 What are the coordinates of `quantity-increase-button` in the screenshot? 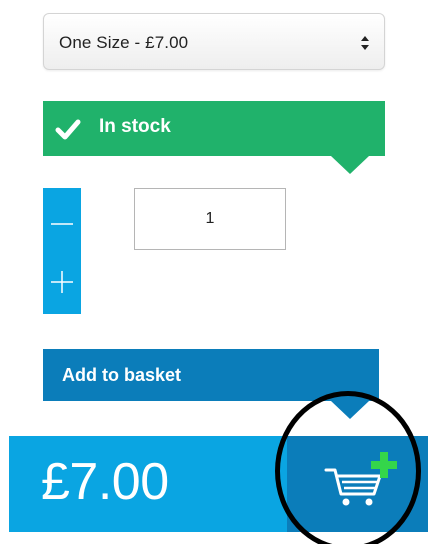 It's located at (62, 282).